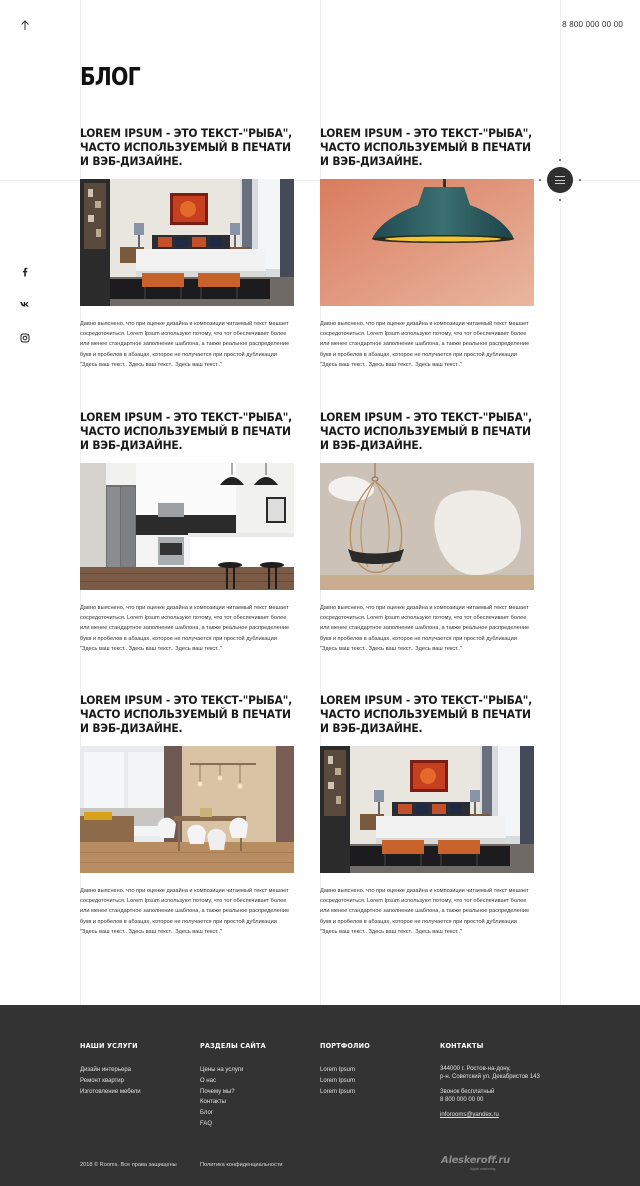  I want to click on grid-line, so click(560, 502).